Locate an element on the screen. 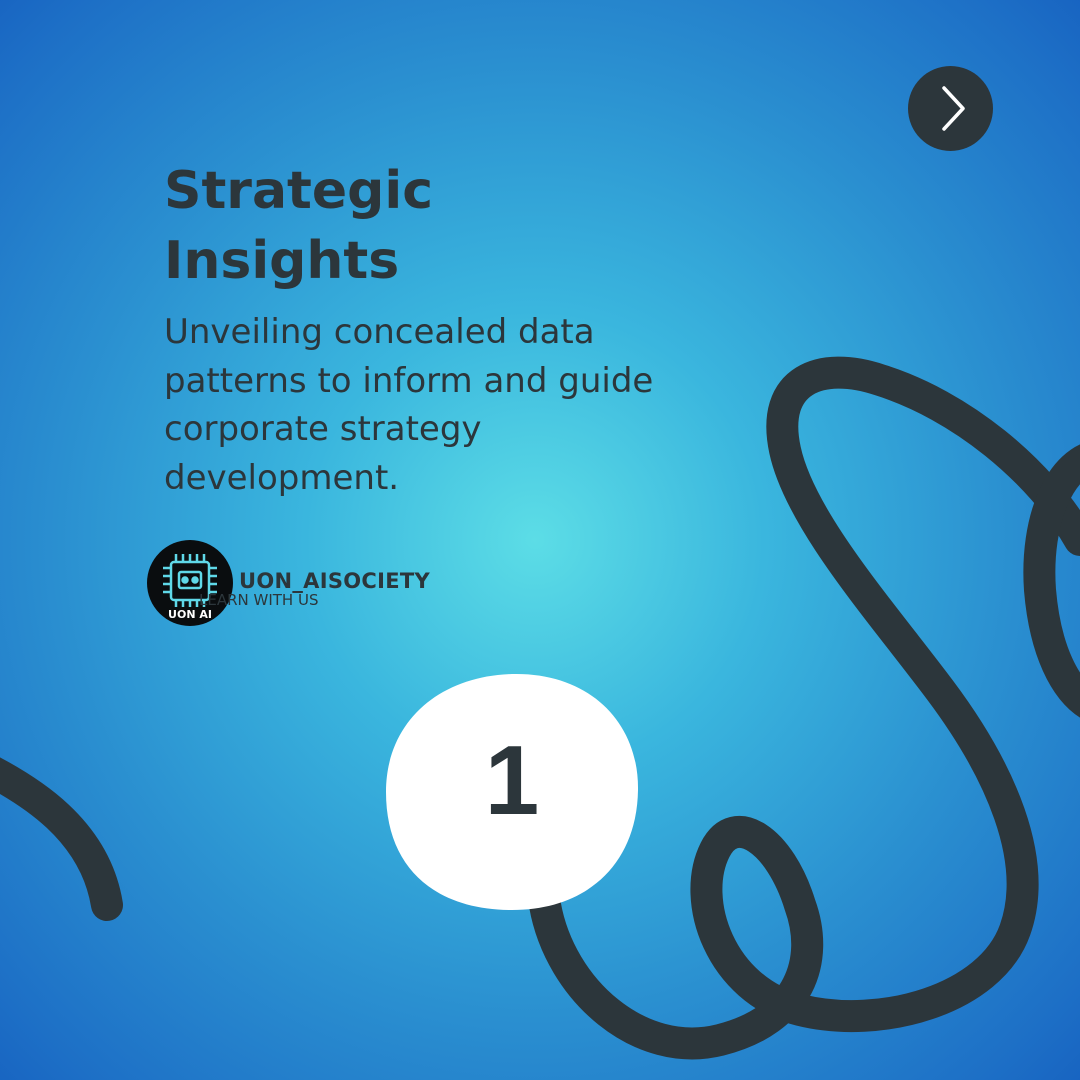 This screenshot has height=1080, width=1080. slide-title-line-1: Strategic is located at coordinates (299, 191).